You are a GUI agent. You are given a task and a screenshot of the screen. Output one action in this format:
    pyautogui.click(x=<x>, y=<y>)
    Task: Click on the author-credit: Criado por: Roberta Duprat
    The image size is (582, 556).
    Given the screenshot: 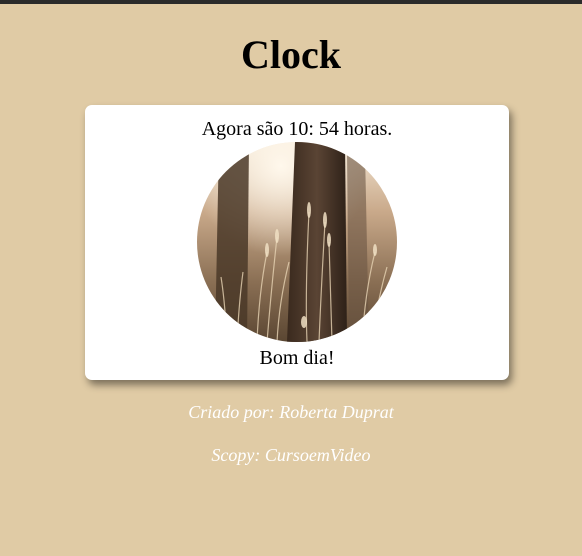 What is the action you would take?
    pyautogui.click(x=291, y=412)
    